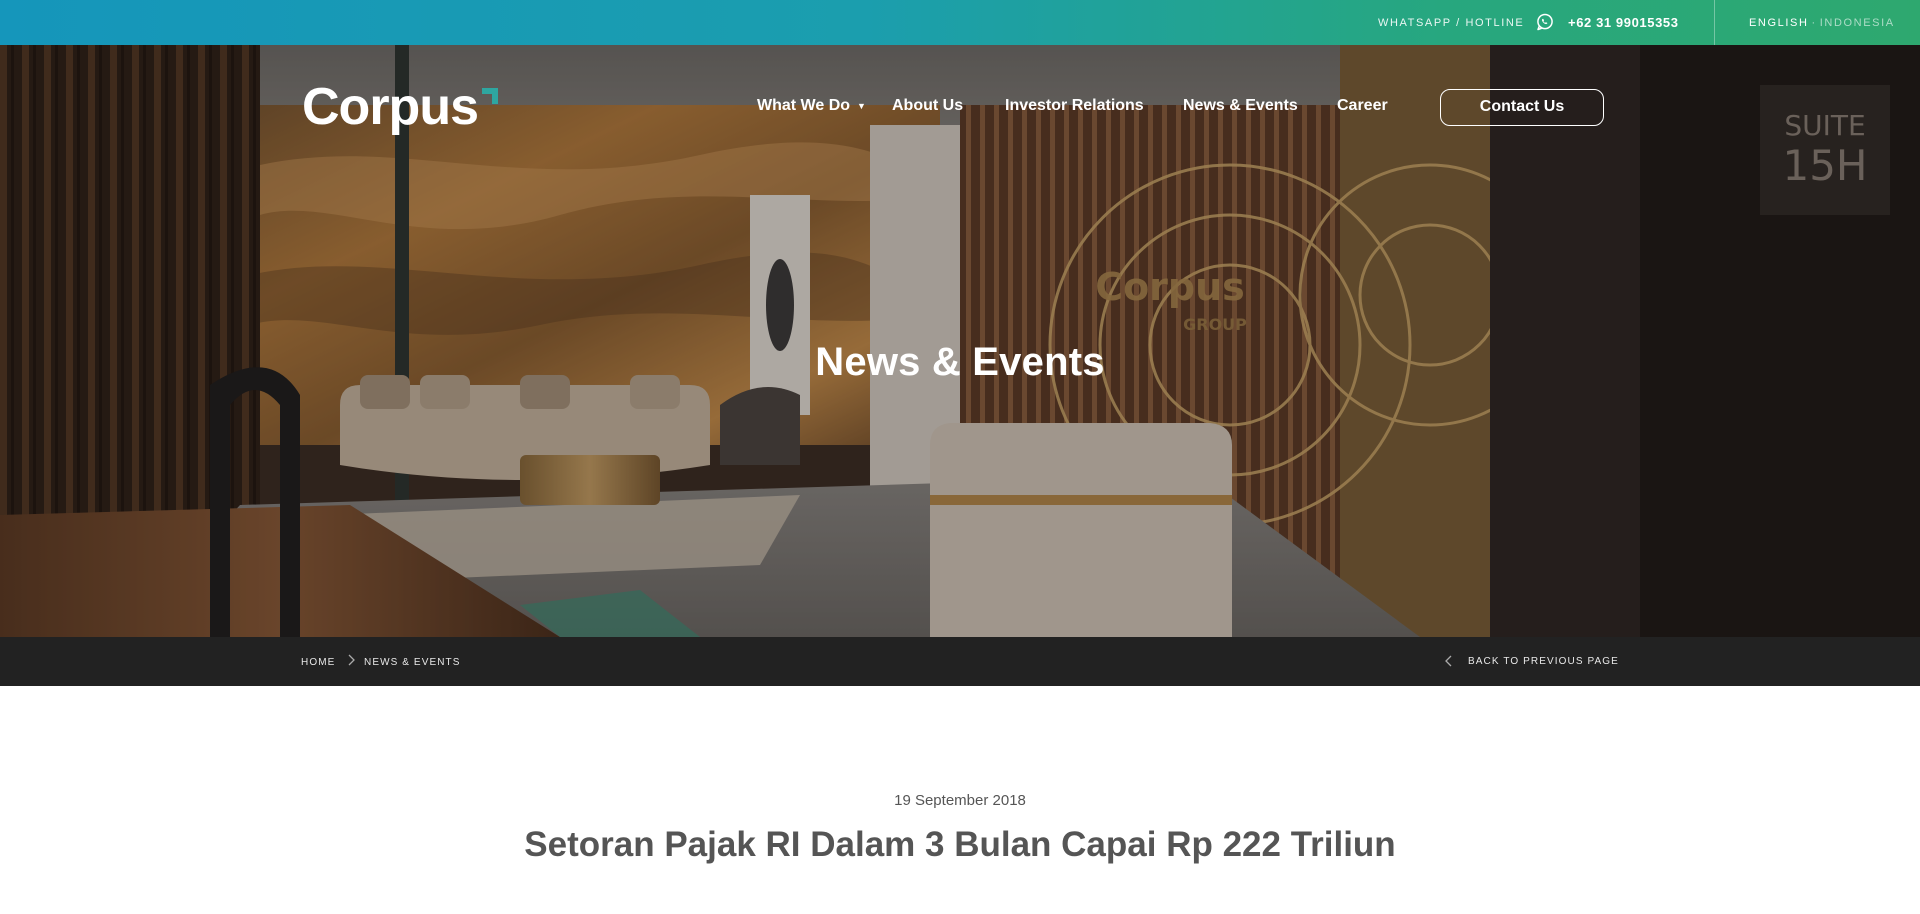 Image resolution: width=1920 pixels, height=914 pixels. I want to click on chevron-right-icon, so click(351, 660).